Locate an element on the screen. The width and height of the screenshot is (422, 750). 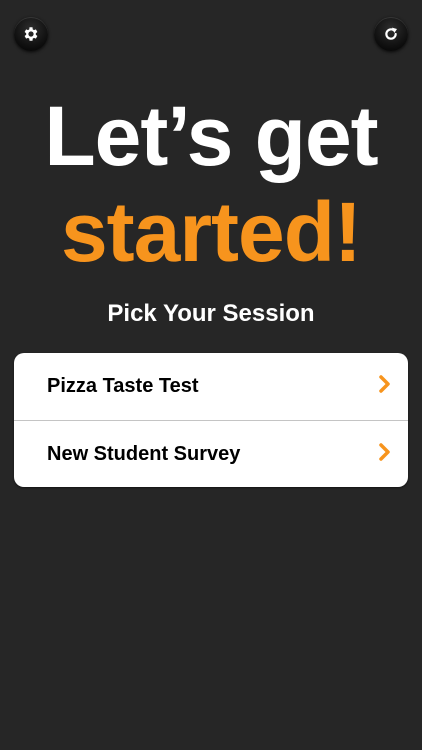
refresh-icon is located at coordinates (391, 34).